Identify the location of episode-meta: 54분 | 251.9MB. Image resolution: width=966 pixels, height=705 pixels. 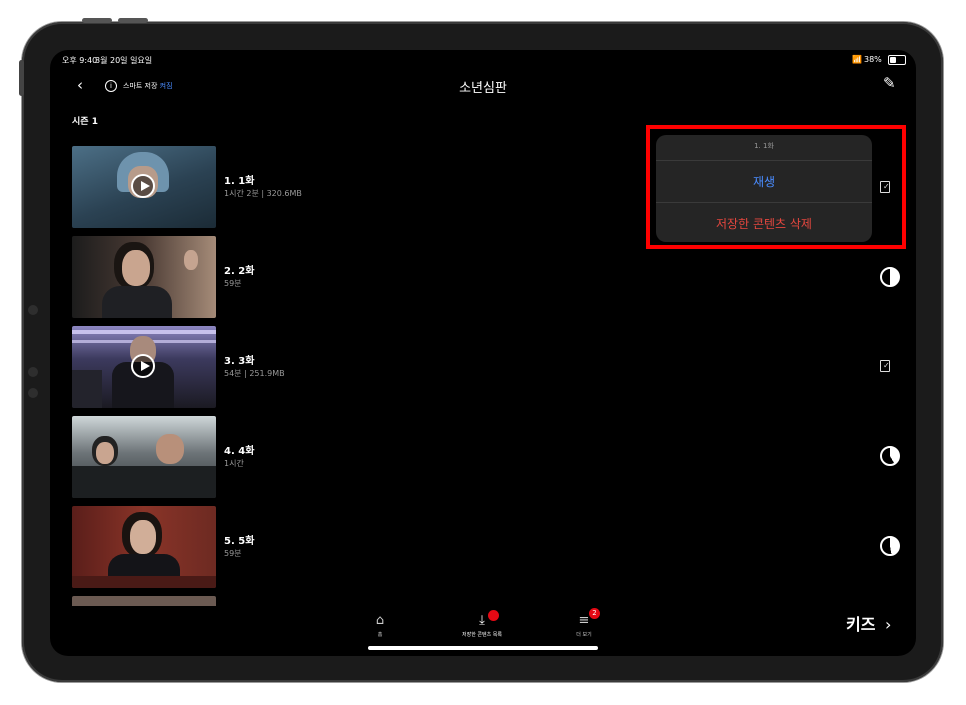
(254, 373).